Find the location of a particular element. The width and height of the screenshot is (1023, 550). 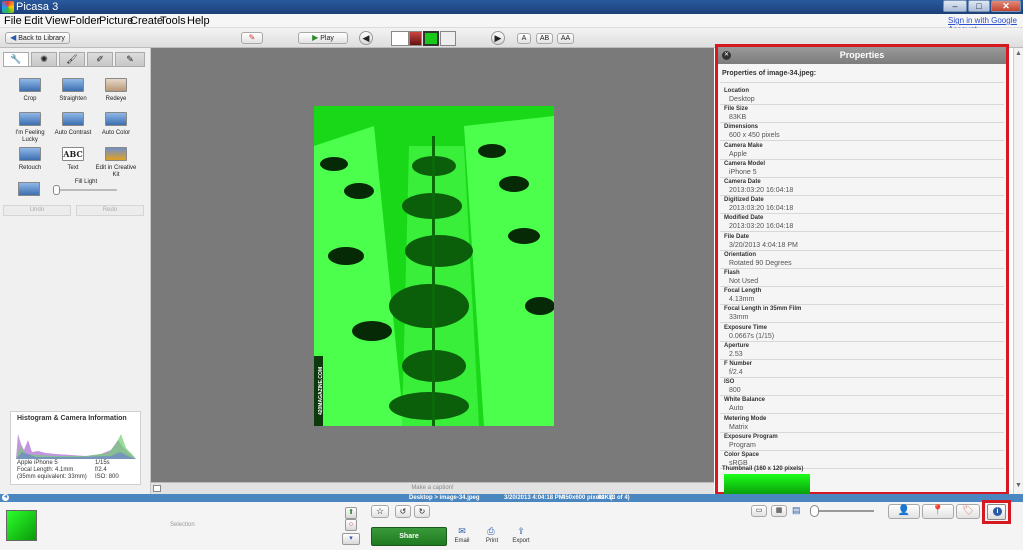

email-icon: ✉ is located at coordinates (462, 531).